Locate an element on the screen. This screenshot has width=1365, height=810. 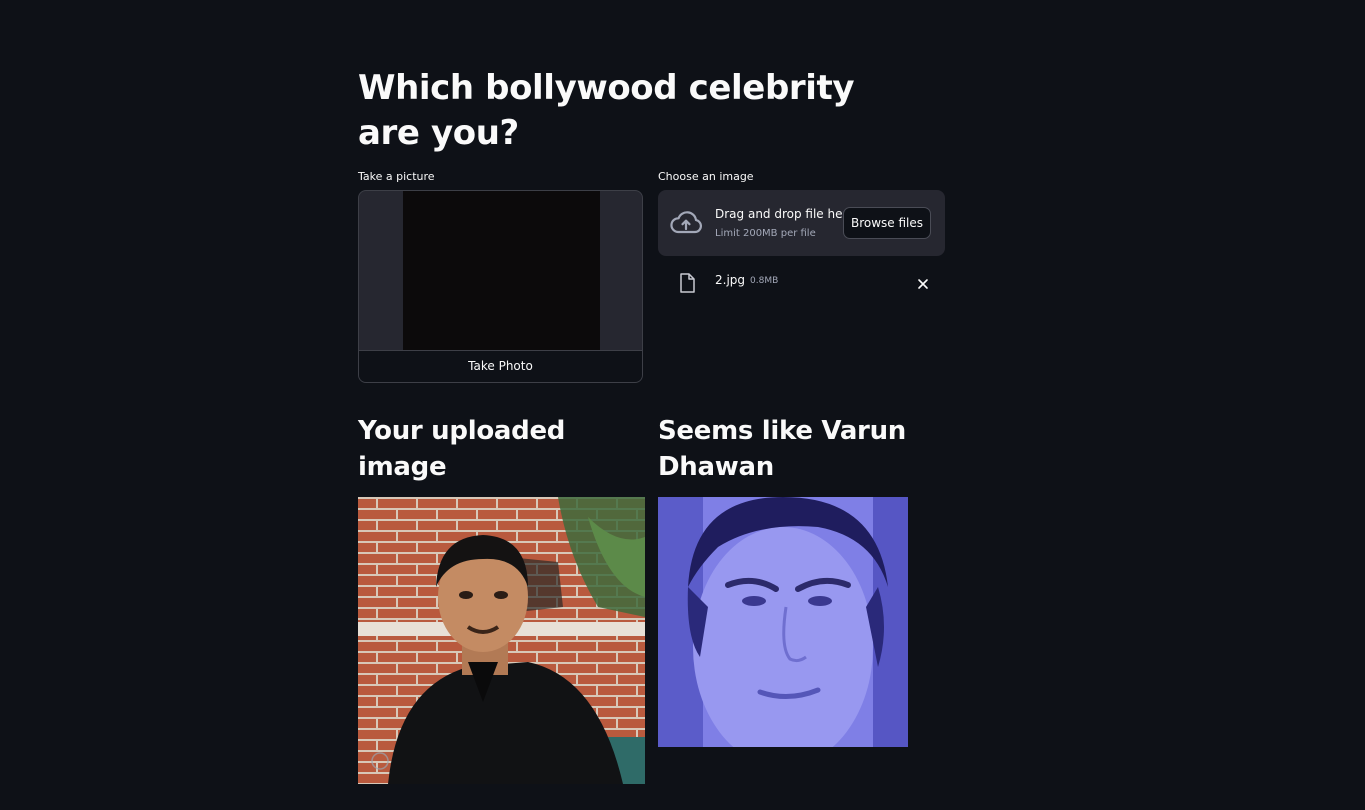
close-icon is located at coordinates (923, 283).